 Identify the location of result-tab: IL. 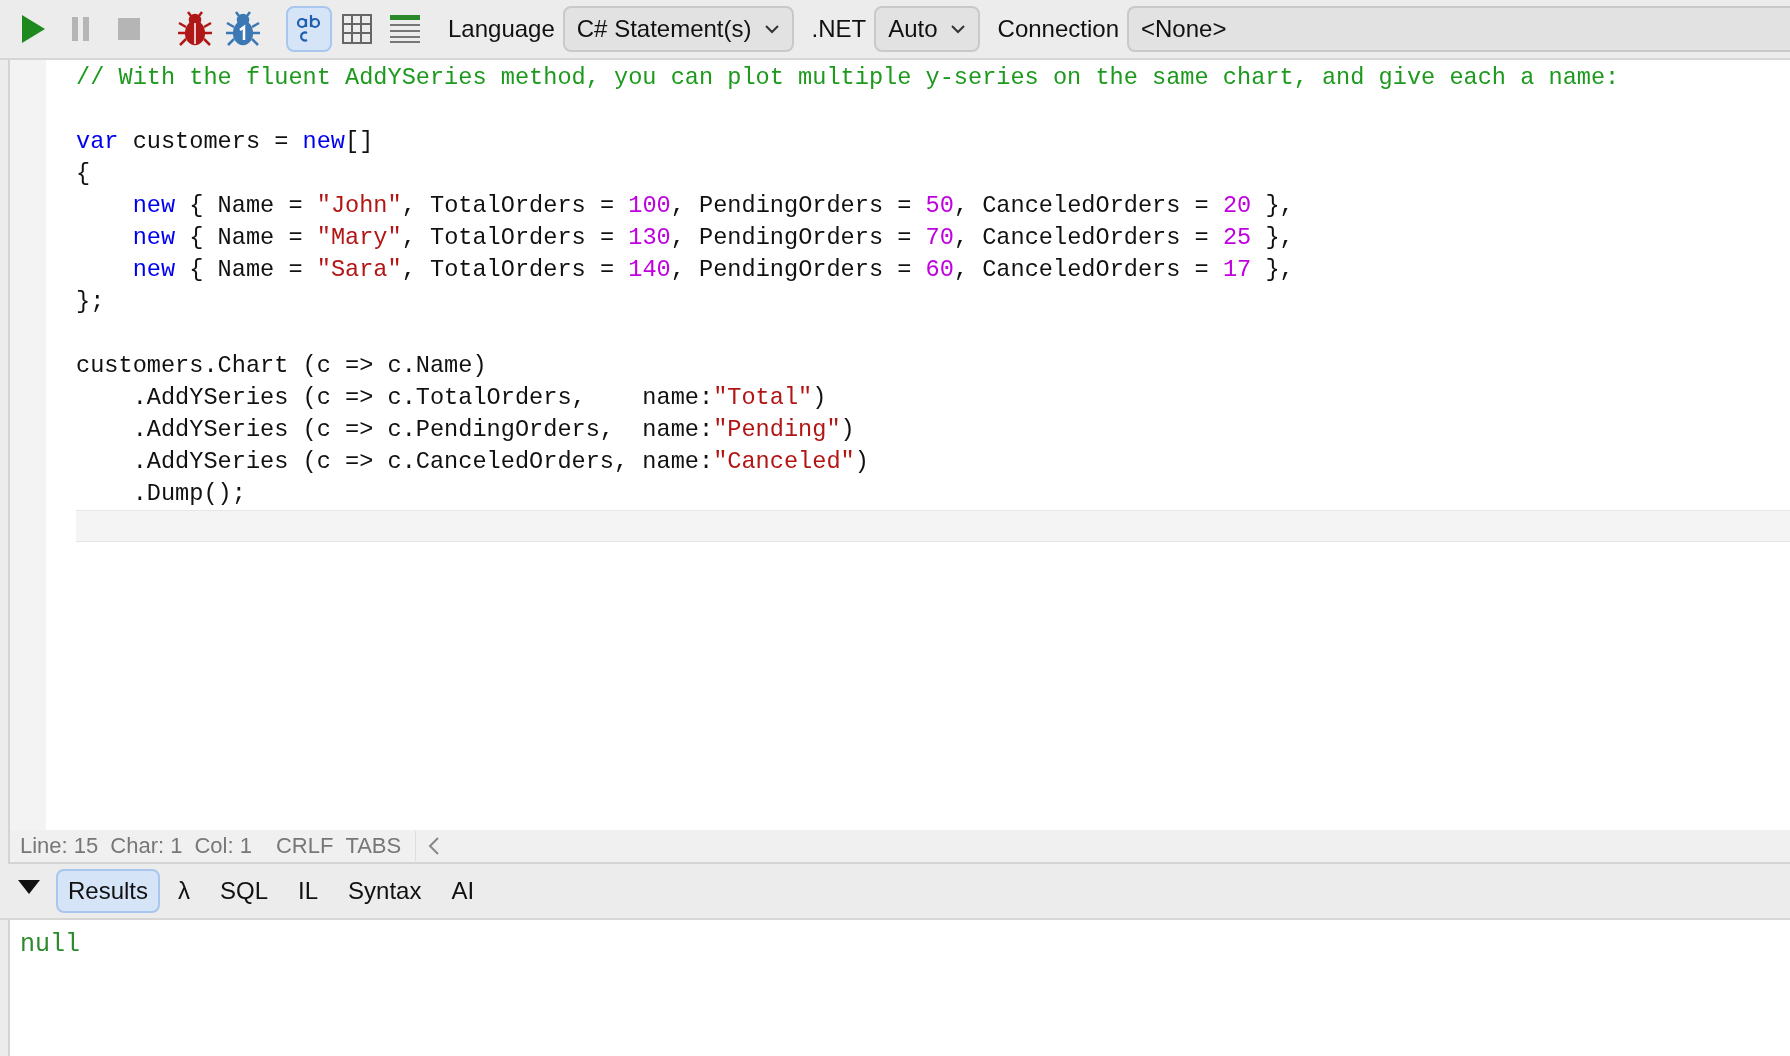
(308, 891).